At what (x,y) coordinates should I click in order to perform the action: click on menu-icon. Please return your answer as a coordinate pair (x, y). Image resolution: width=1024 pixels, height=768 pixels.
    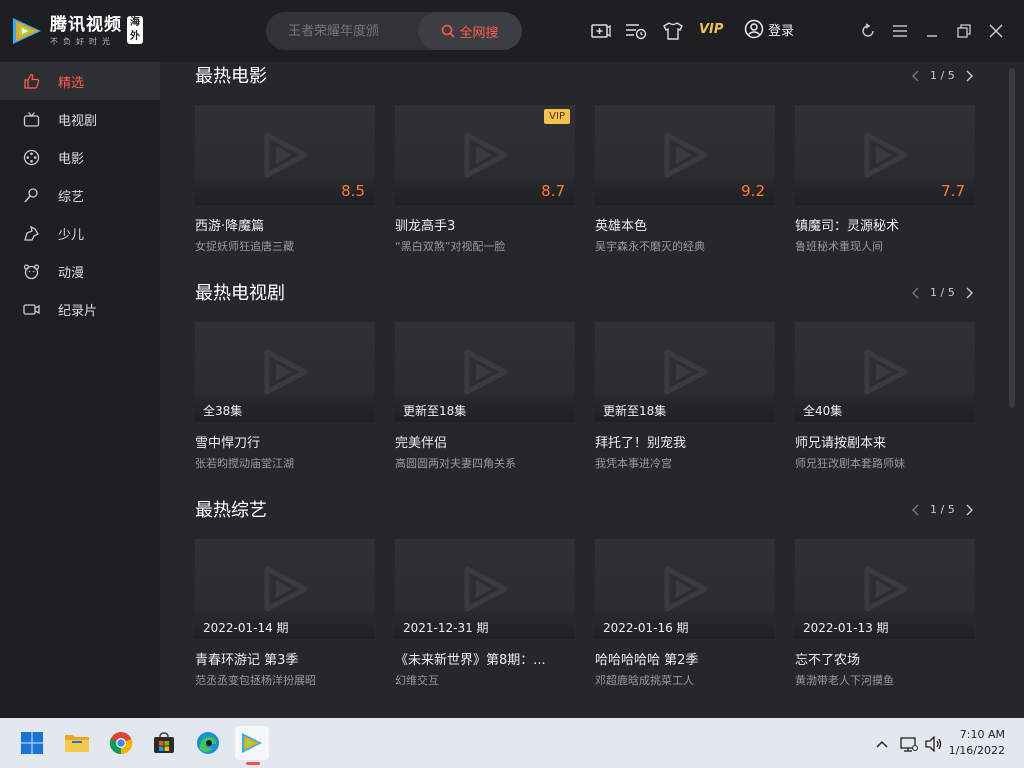
    Looking at the image, I should click on (900, 31).